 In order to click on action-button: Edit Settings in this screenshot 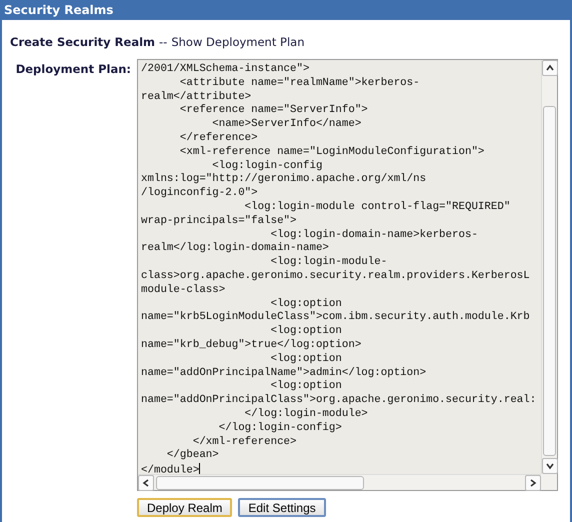, I will do `click(282, 507)`.